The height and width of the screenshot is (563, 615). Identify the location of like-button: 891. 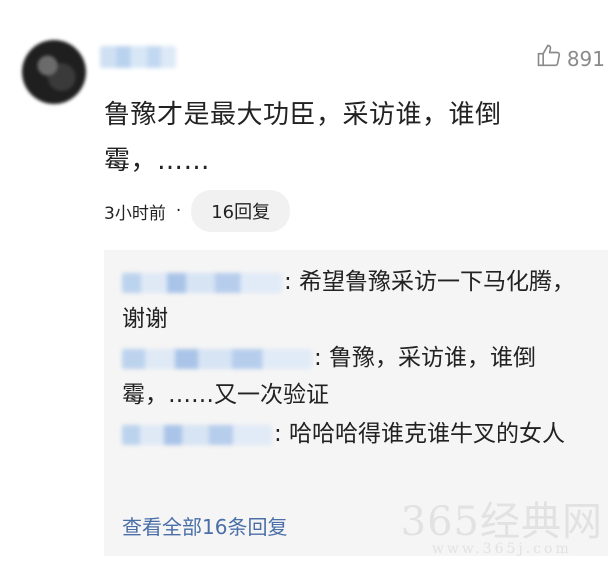
(570, 58).